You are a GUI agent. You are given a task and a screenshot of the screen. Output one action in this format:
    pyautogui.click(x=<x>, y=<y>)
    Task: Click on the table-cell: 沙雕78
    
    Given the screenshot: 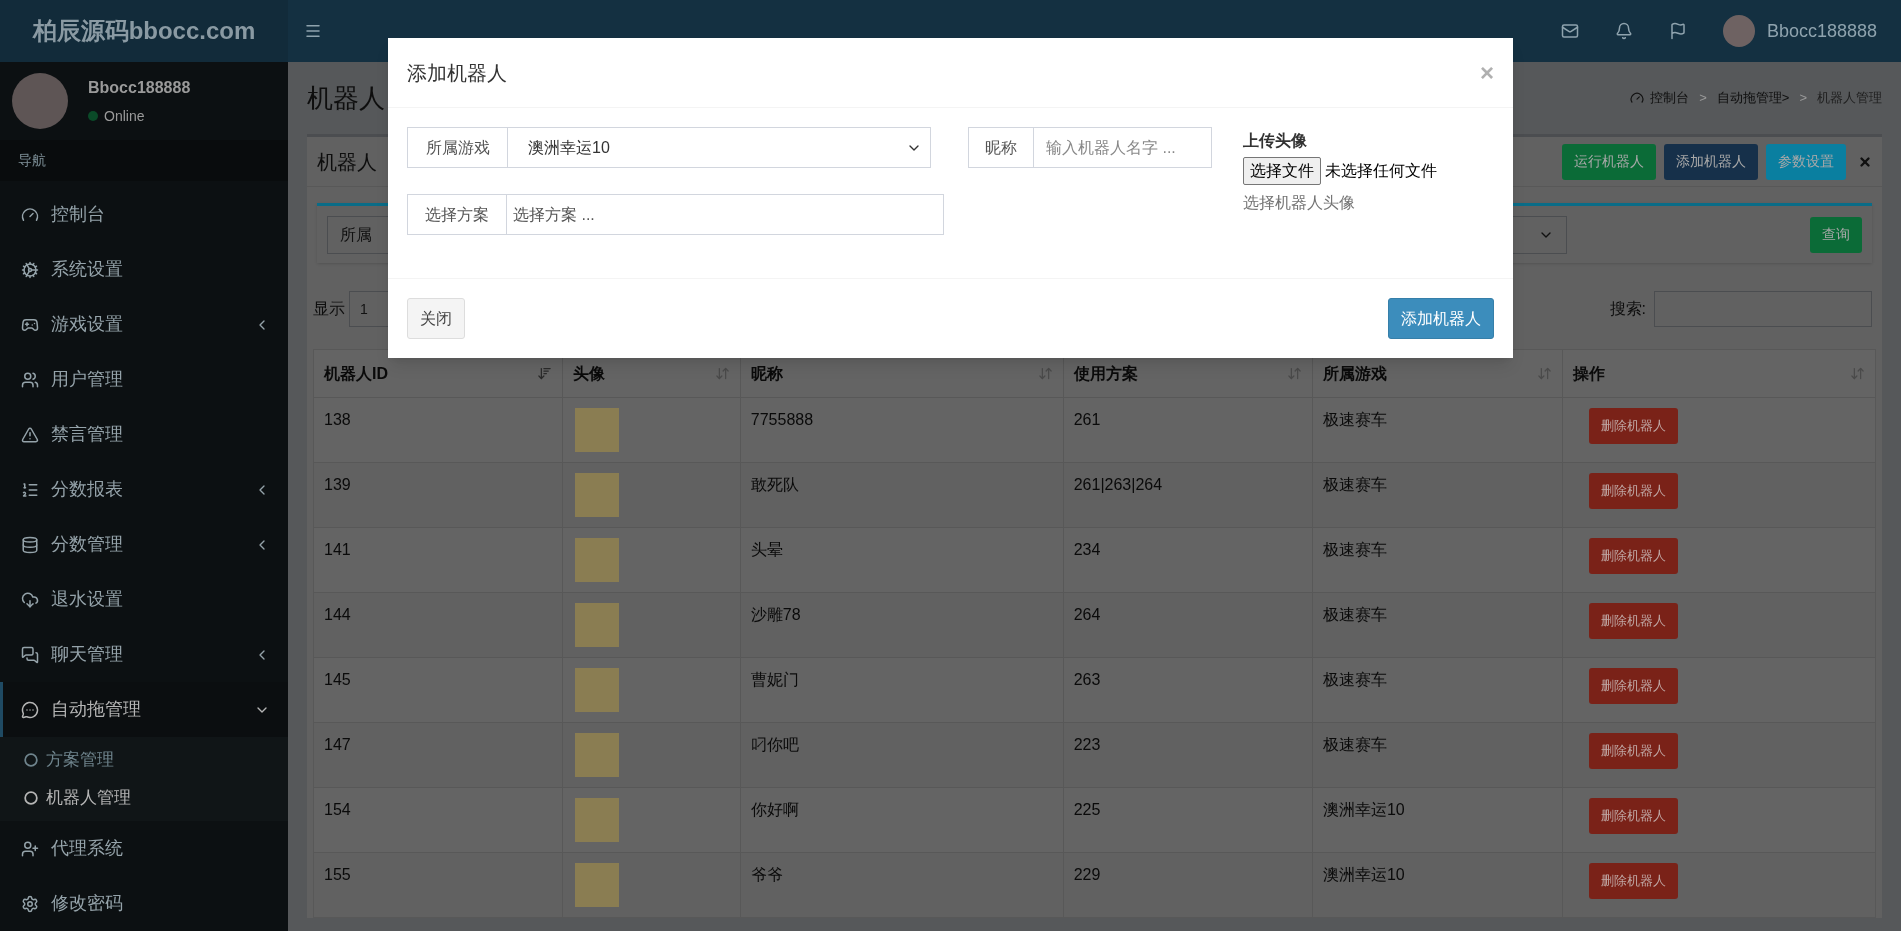 What is the action you would take?
    pyautogui.click(x=902, y=625)
    